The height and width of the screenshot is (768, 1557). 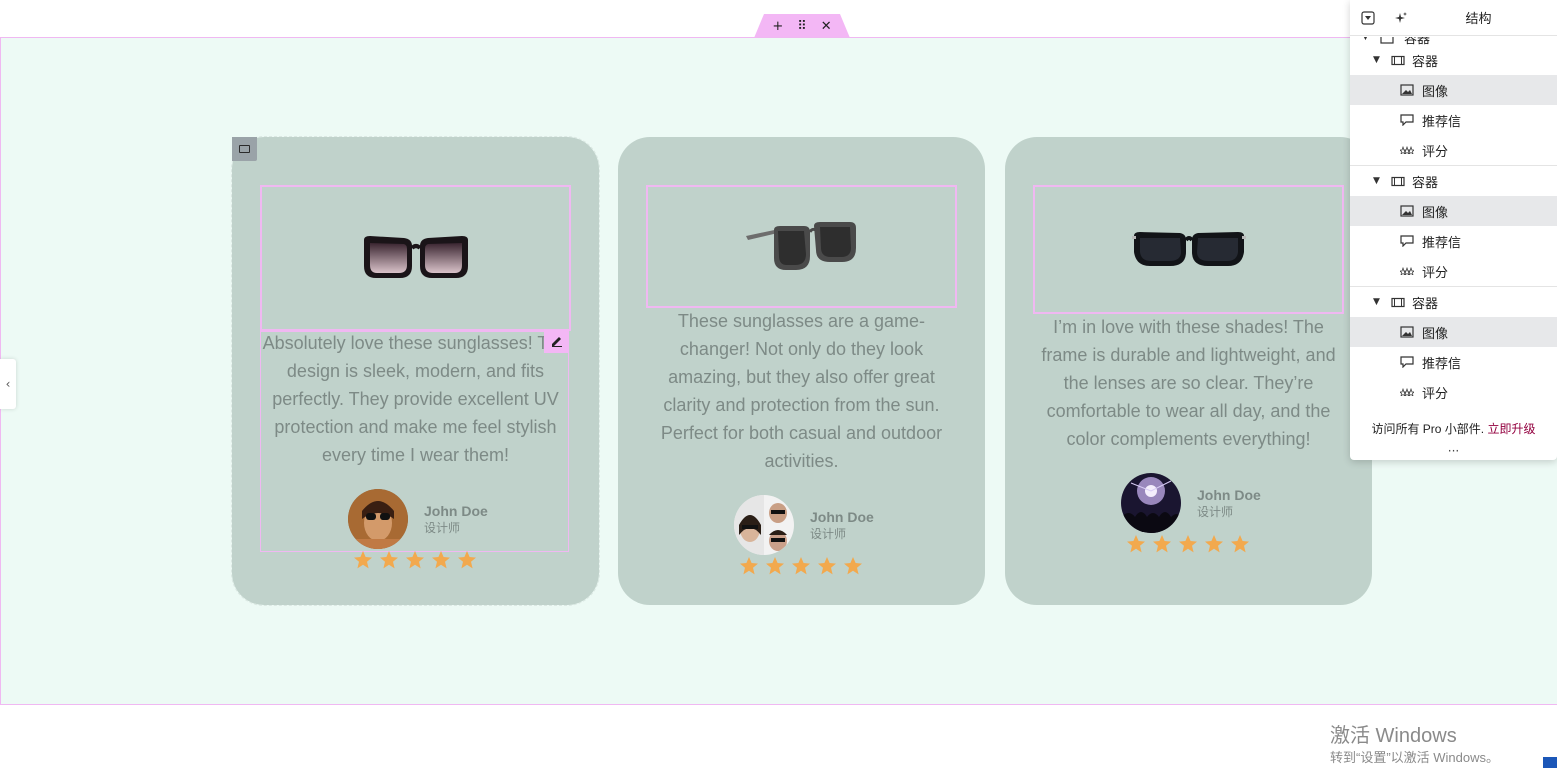 I want to click on windows-activation-watermark: 激活 Windows 转到“设置”以激活 Windows。, so click(x=1414, y=745).